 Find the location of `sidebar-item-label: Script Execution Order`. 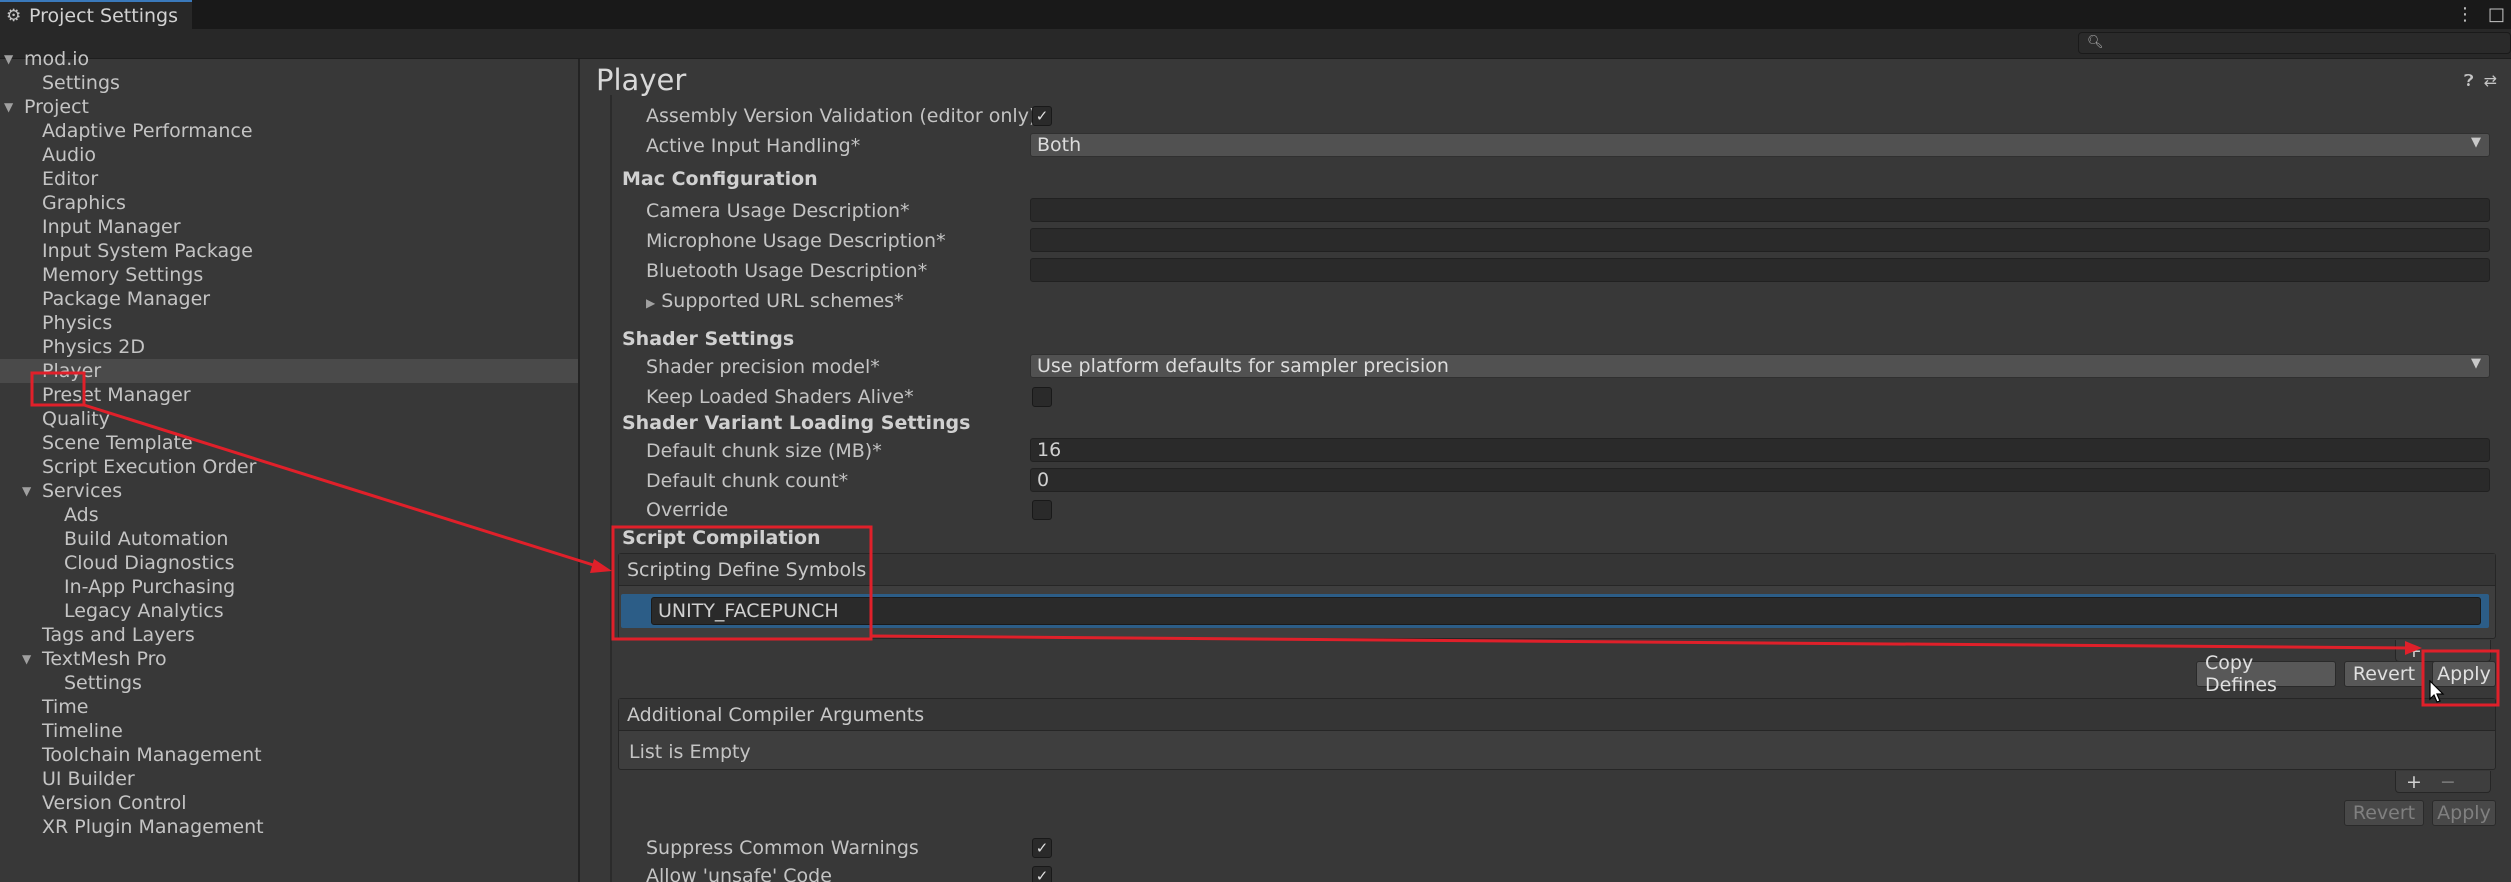

sidebar-item-label: Script Execution Order is located at coordinates (149, 467).